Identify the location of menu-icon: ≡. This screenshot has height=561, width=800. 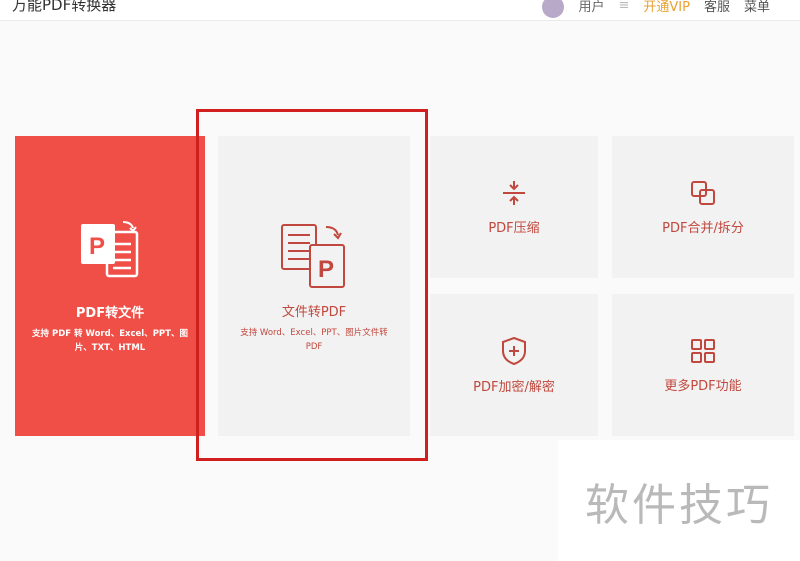
(623, 6).